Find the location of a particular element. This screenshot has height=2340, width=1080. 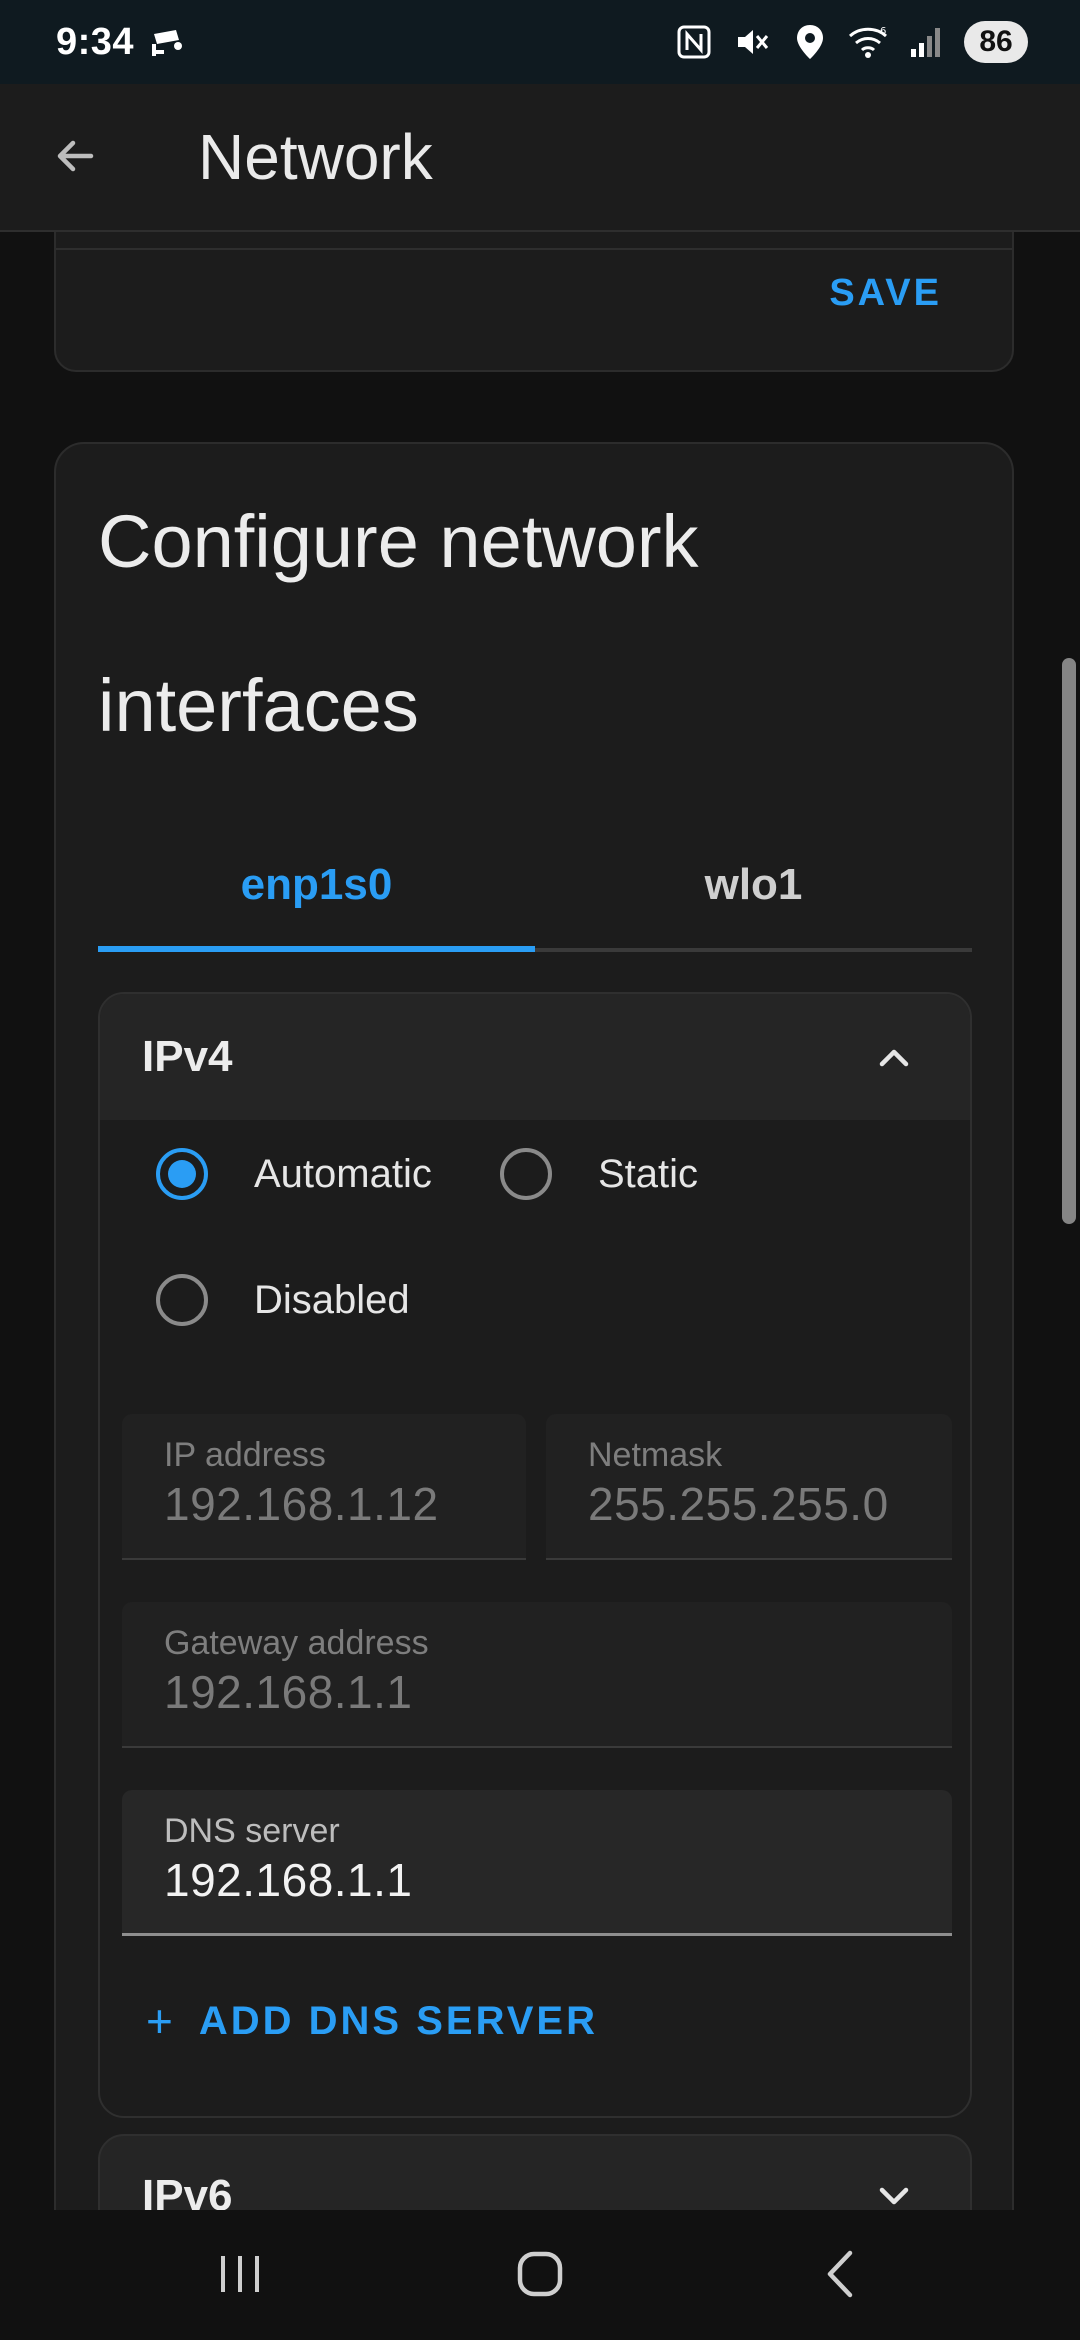

add-dns-server-button: + ADD DNS SERVER is located at coordinates (372, 2021).